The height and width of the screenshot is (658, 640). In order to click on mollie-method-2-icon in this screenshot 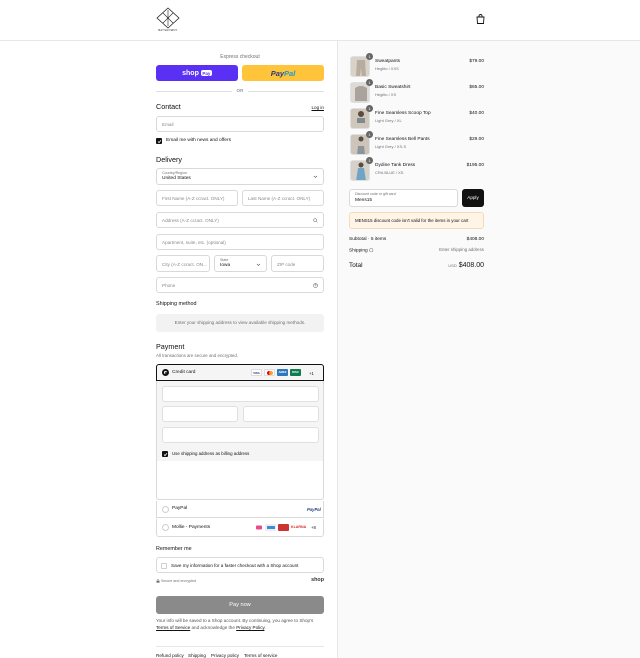, I will do `click(270, 527)`.